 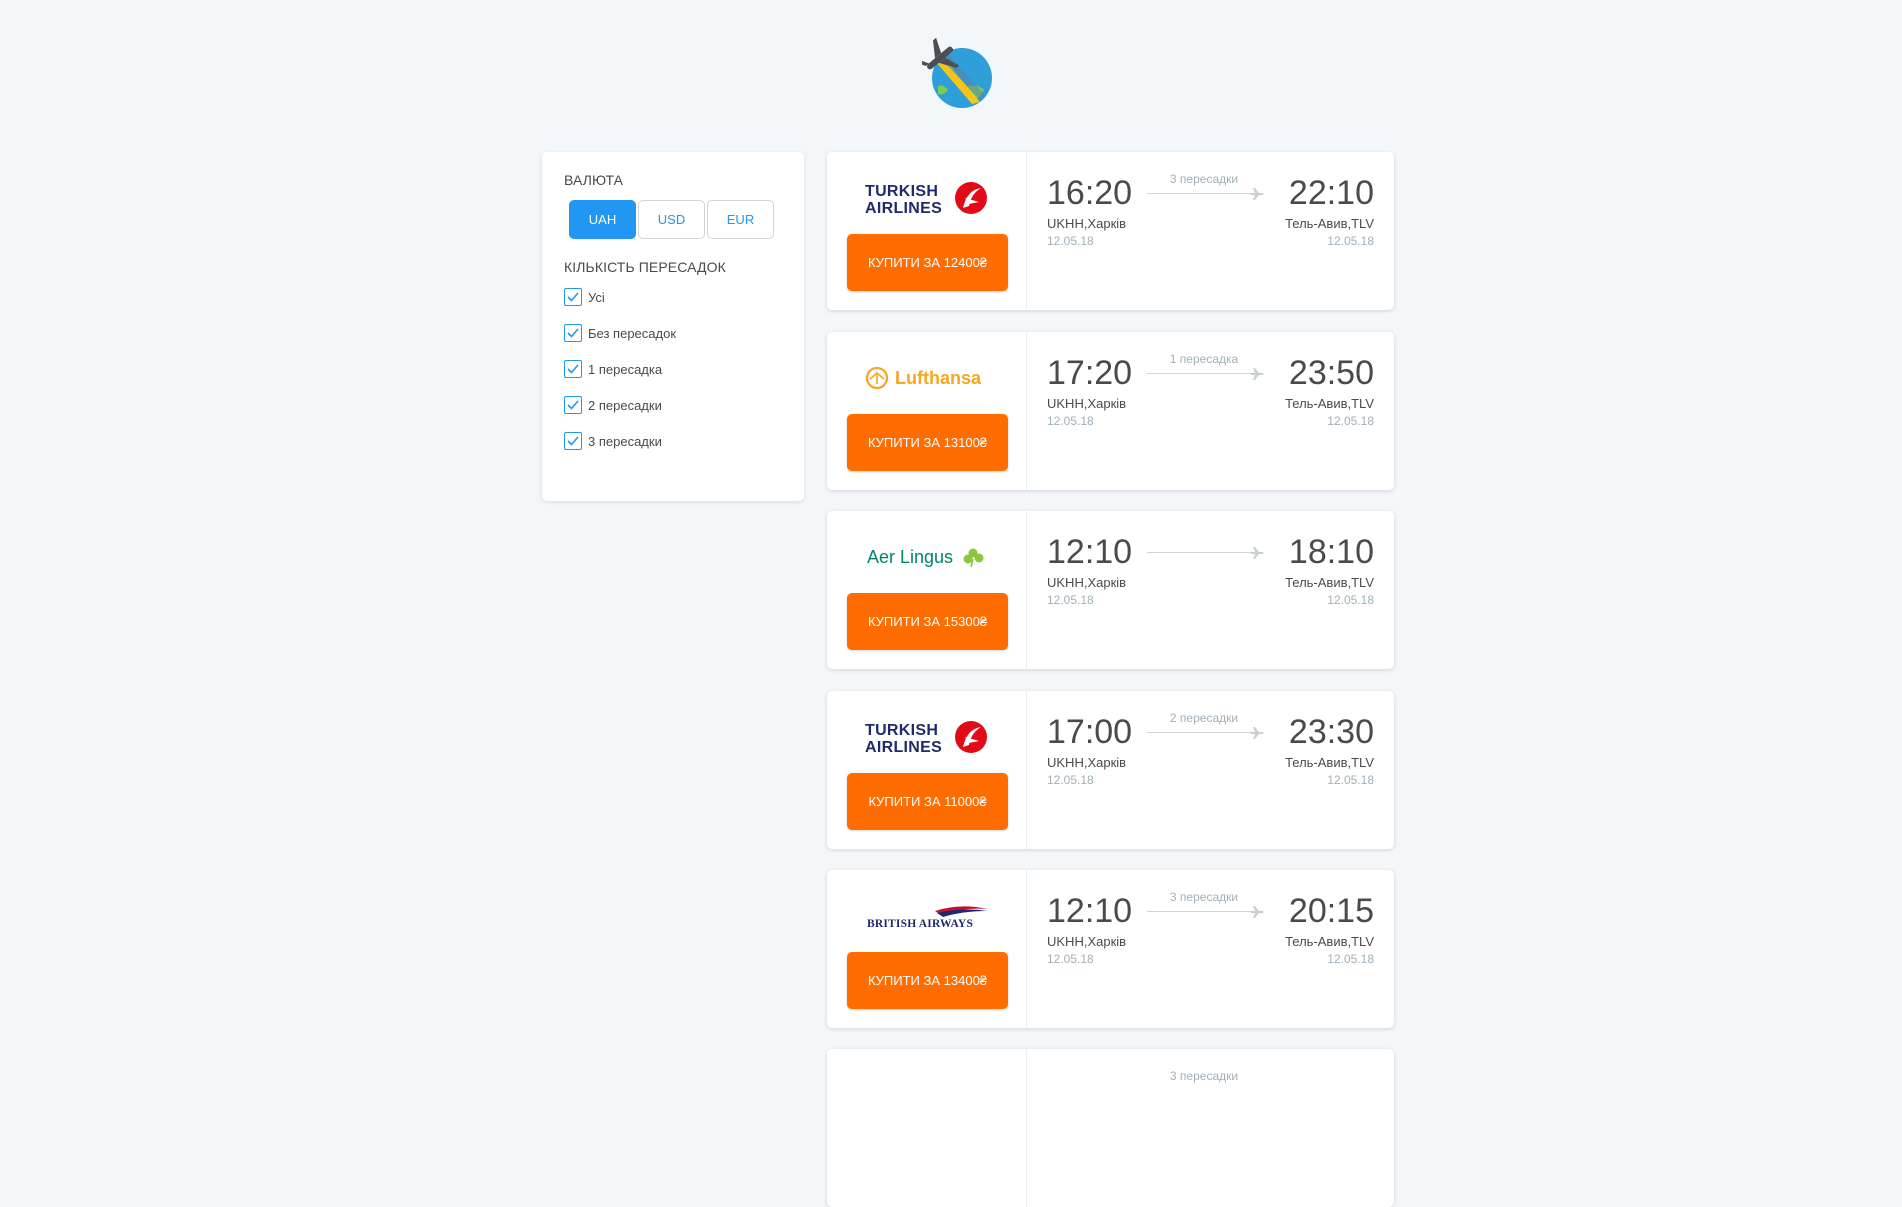 I want to click on arrival-time: 20:15, so click(x=1331, y=911).